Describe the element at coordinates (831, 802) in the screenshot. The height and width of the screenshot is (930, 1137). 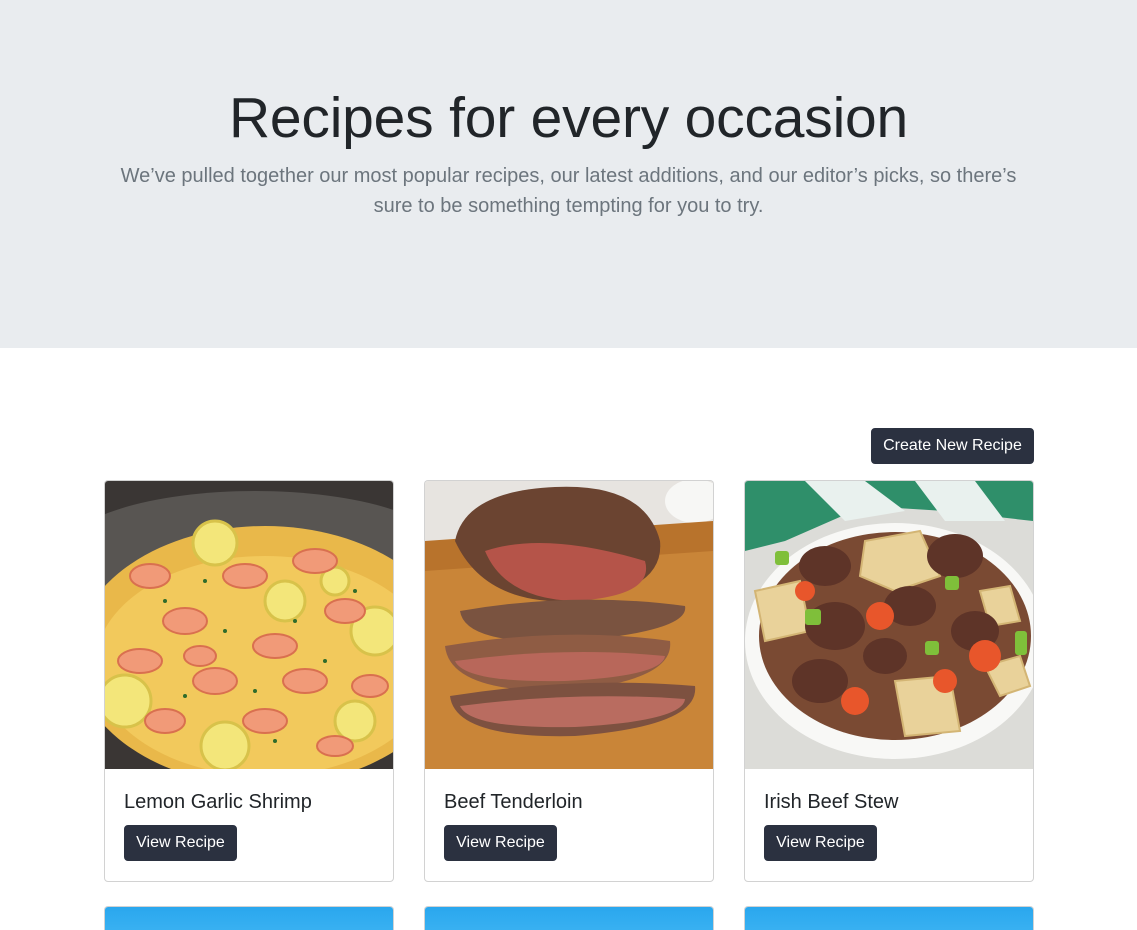
I see `recipe-title: Irish Beef Stew` at that location.